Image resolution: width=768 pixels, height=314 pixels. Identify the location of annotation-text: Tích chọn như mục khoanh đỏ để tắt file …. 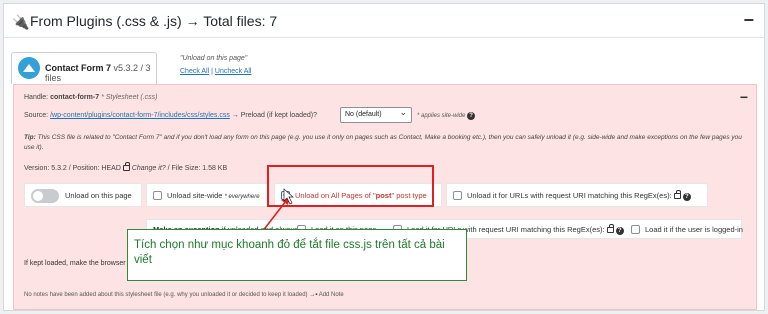
(289, 252).